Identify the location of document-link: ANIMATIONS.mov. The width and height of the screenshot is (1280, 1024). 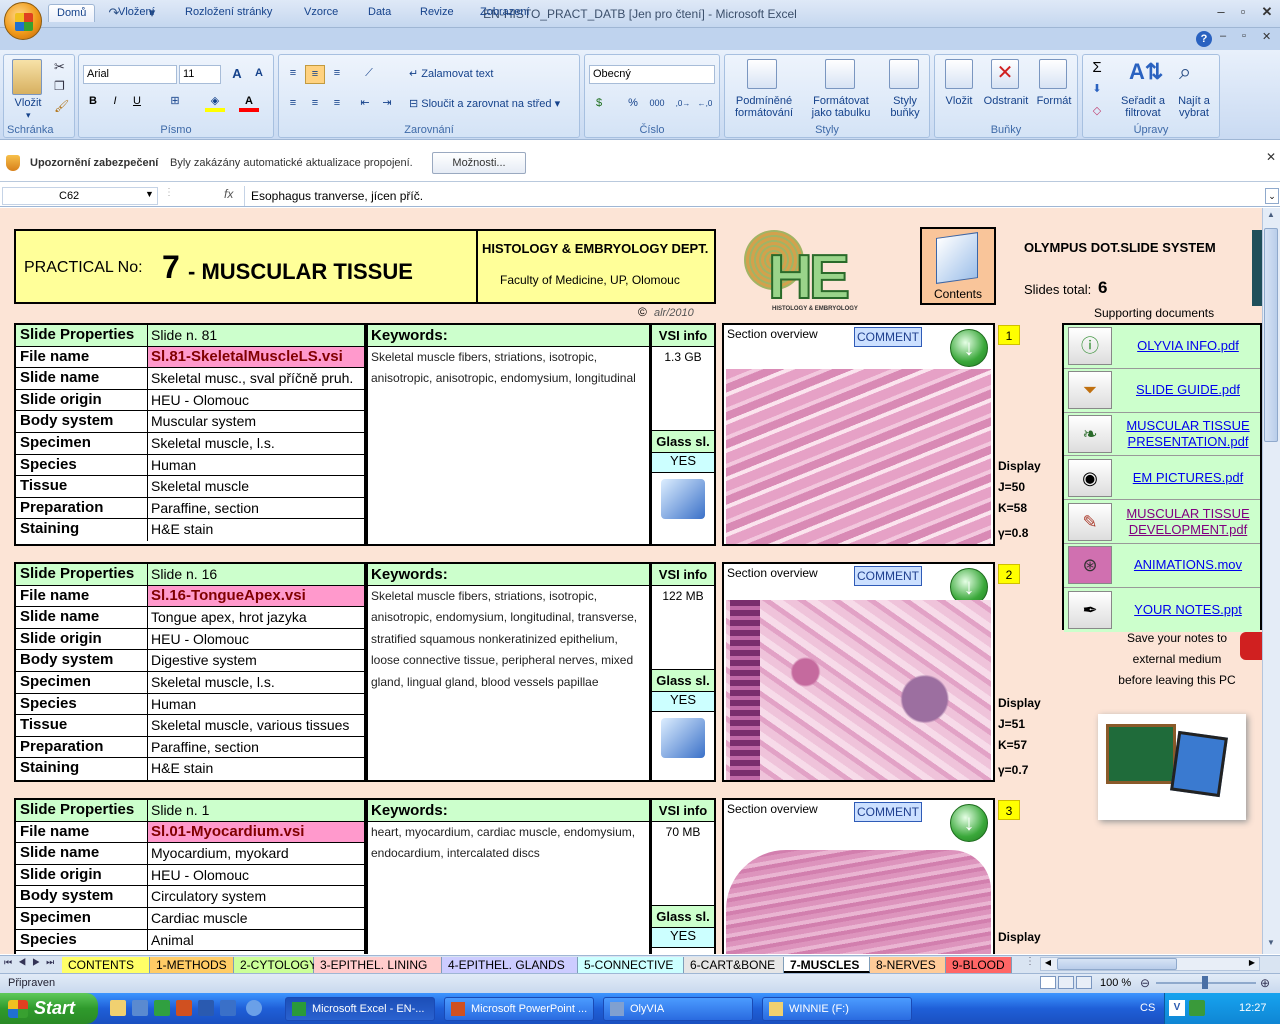
(1188, 565).